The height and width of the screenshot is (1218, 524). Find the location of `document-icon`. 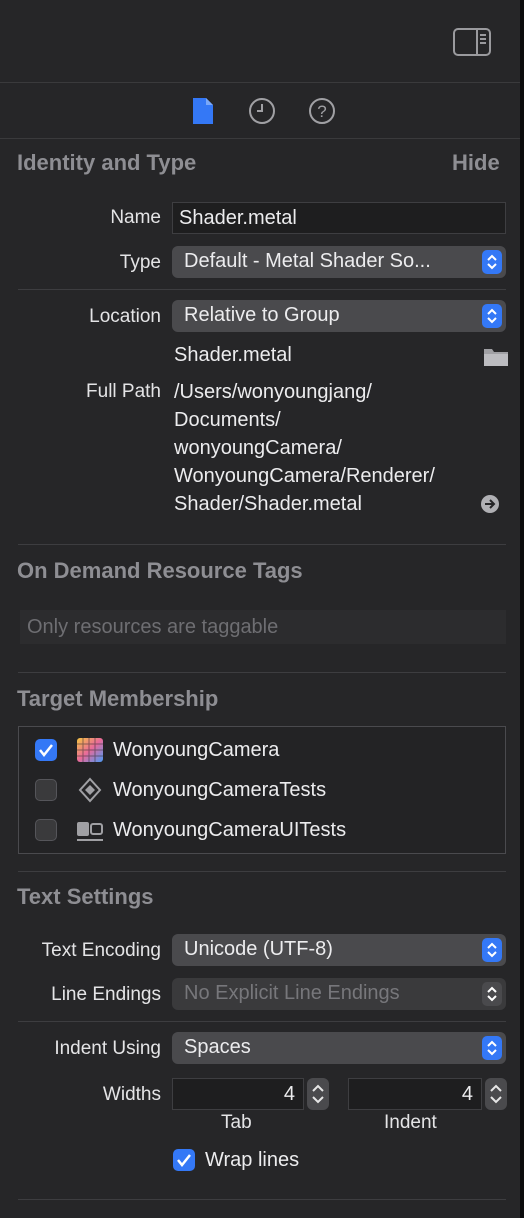

document-icon is located at coordinates (203, 111).